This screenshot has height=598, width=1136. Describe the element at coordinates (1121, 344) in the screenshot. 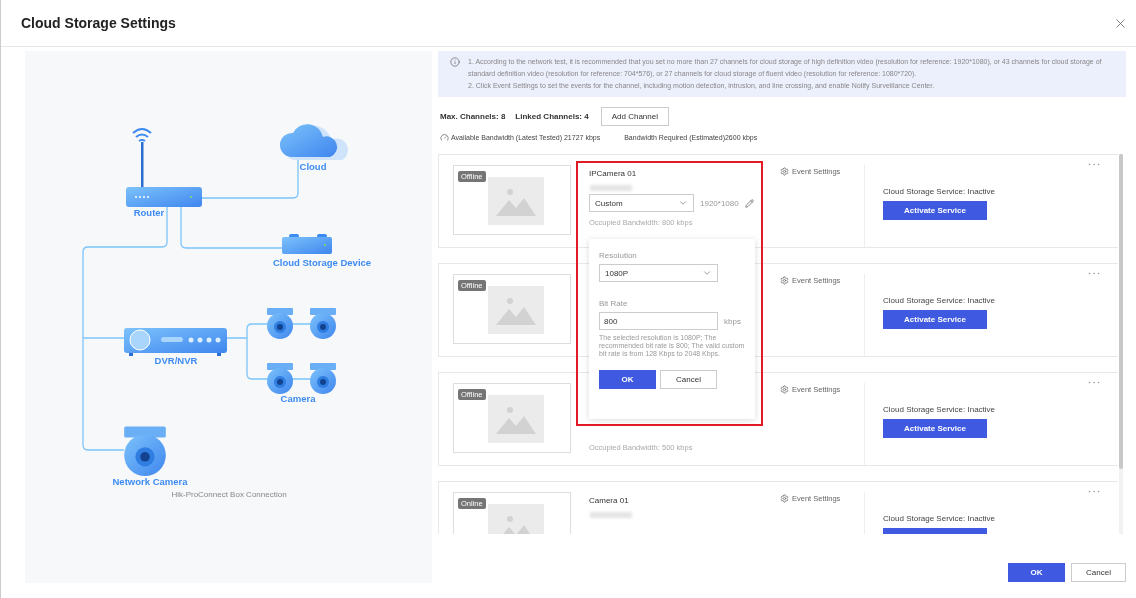

I see `scrollbar` at that location.